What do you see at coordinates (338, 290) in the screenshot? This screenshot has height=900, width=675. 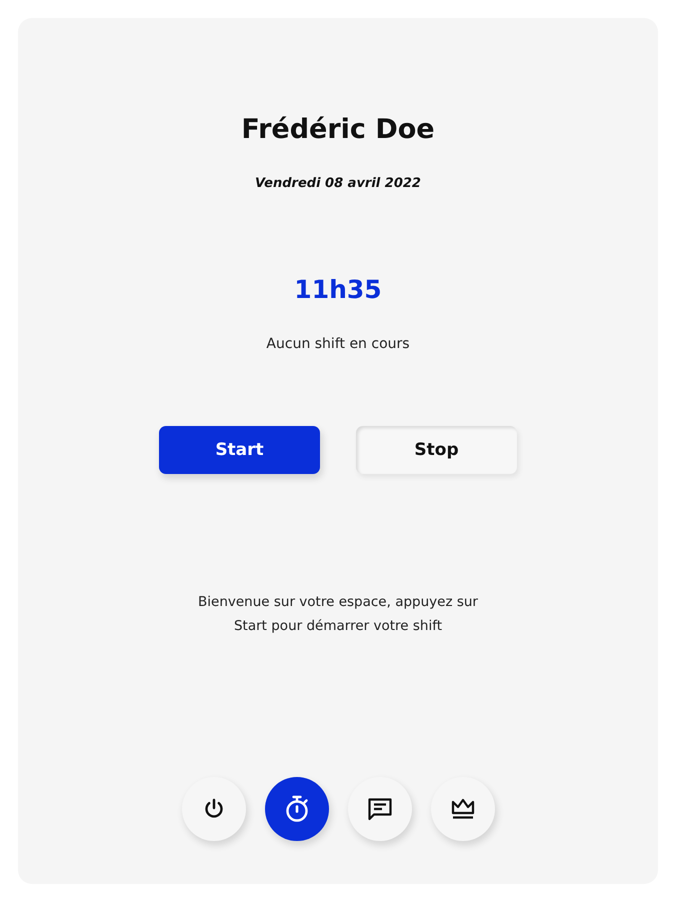 I see `current-time: 11h35` at bounding box center [338, 290].